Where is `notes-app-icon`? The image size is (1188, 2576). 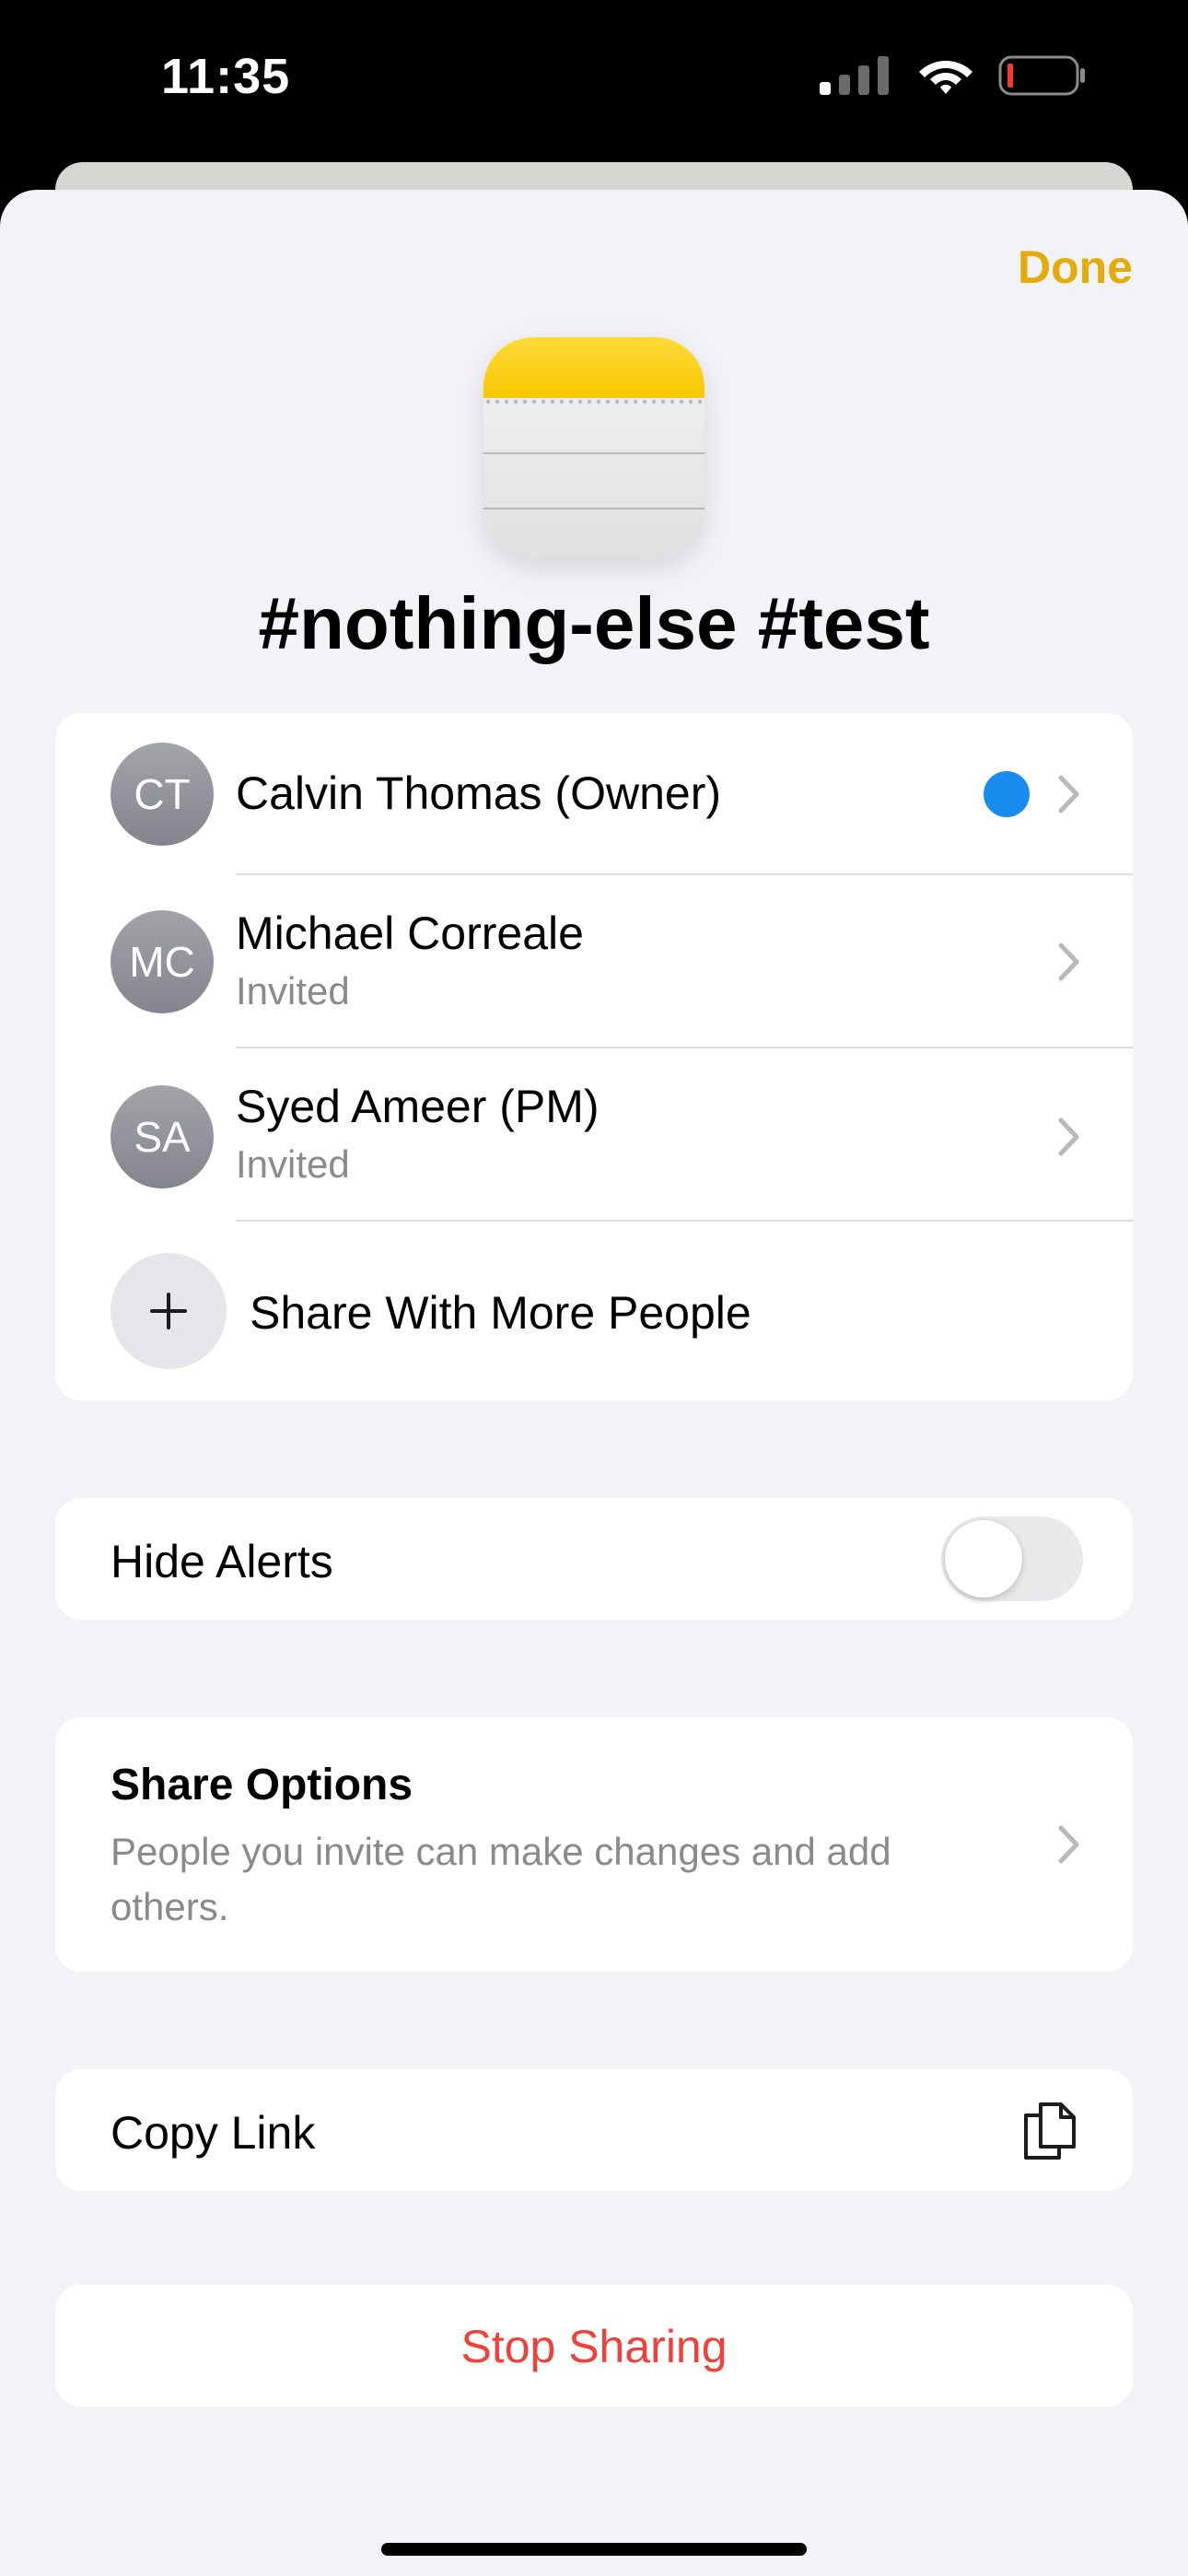
notes-app-icon is located at coordinates (594, 448).